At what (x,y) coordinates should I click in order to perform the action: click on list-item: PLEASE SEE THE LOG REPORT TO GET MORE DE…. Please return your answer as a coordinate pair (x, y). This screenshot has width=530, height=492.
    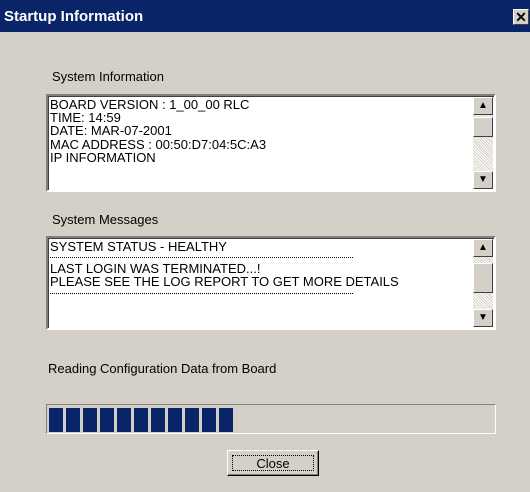
    Looking at the image, I should click on (224, 282).